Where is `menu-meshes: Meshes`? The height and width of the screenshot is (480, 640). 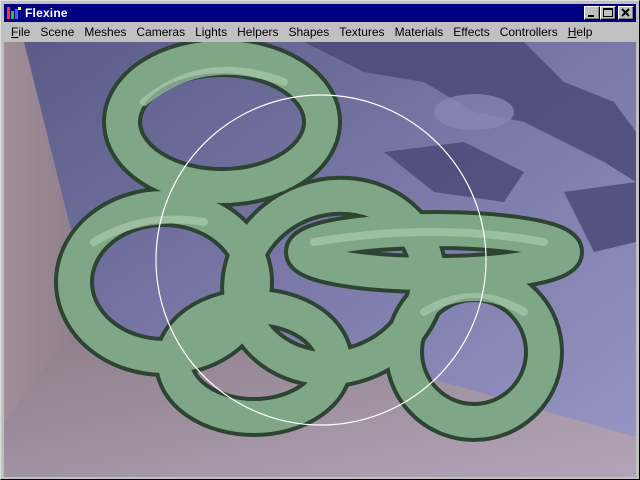
menu-meshes: Meshes is located at coordinates (105, 32).